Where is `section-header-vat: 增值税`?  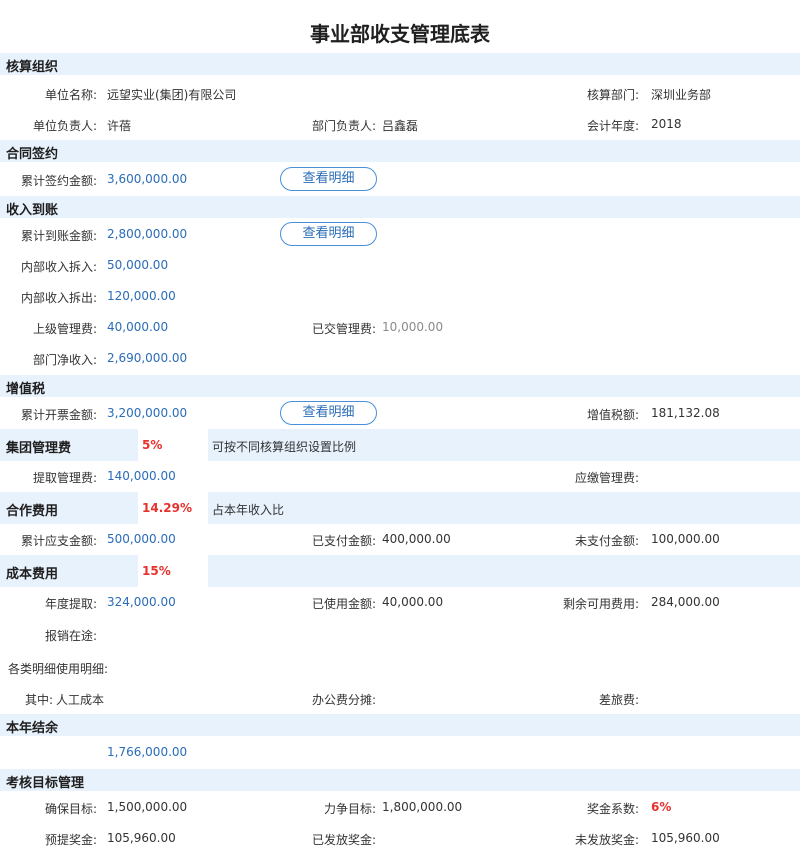 section-header-vat: 增值税 is located at coordinates (400, 386).